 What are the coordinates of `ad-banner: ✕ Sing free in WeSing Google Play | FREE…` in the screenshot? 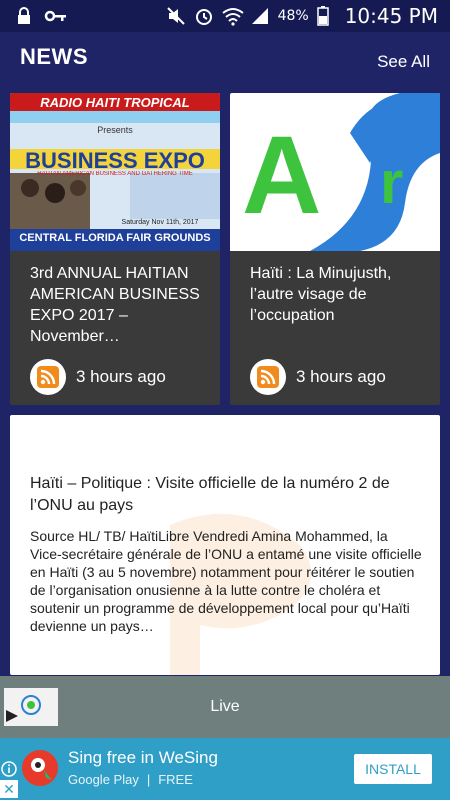 It's located at (225, 769).